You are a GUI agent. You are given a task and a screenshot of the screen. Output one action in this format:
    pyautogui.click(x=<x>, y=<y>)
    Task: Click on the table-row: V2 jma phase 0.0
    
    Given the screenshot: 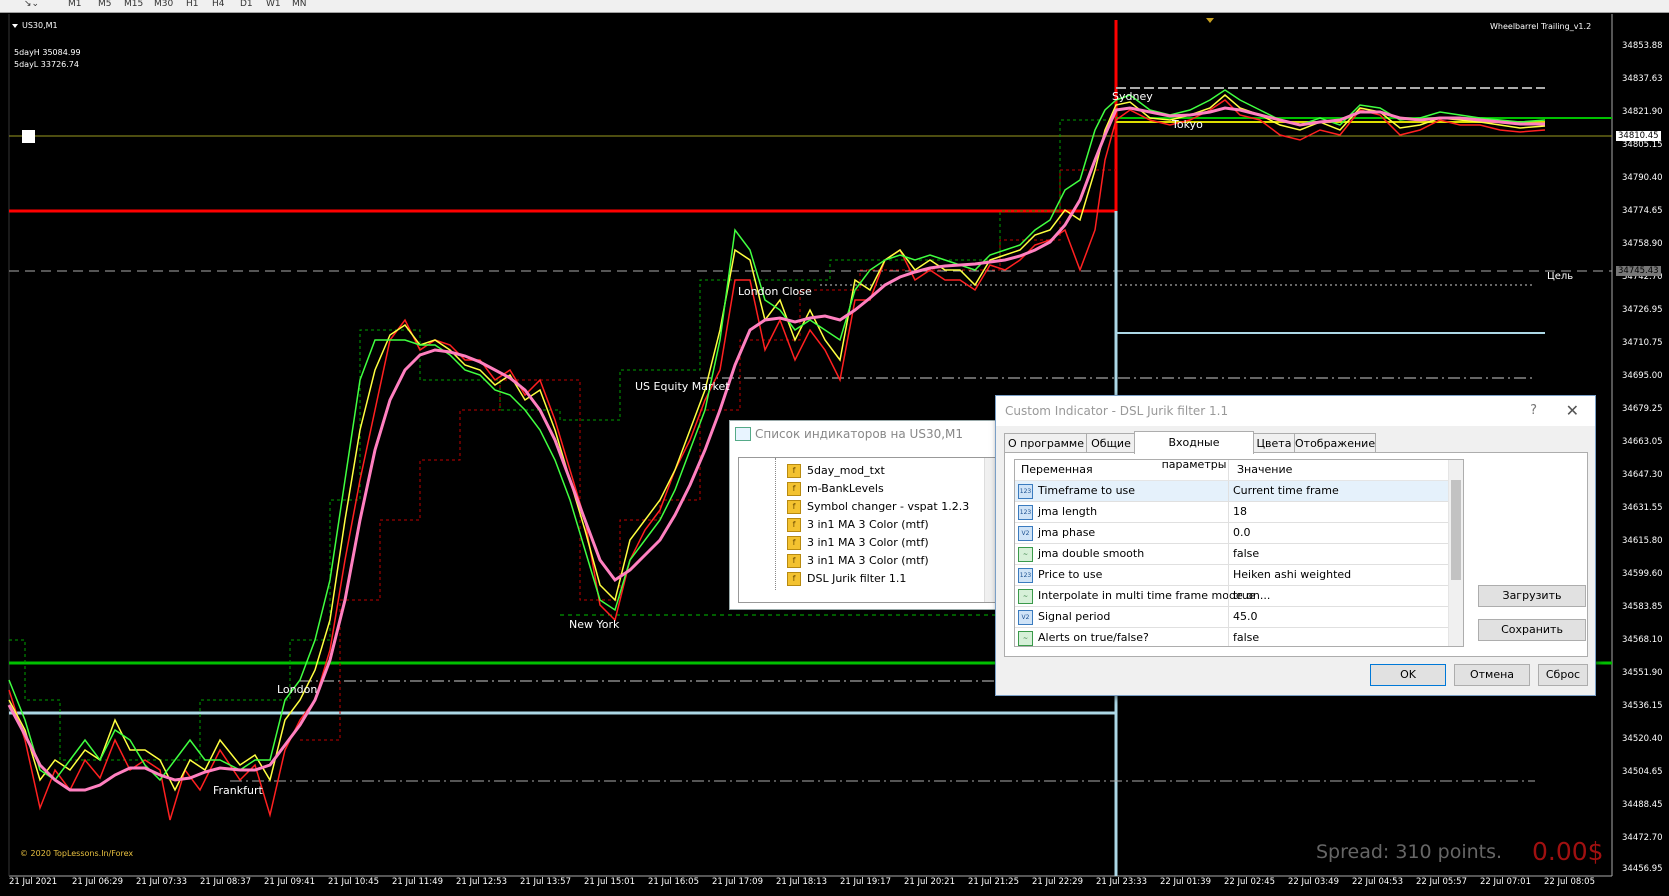 What is the action you would take?
    pyautogui.click(x=1232, y=533)
    